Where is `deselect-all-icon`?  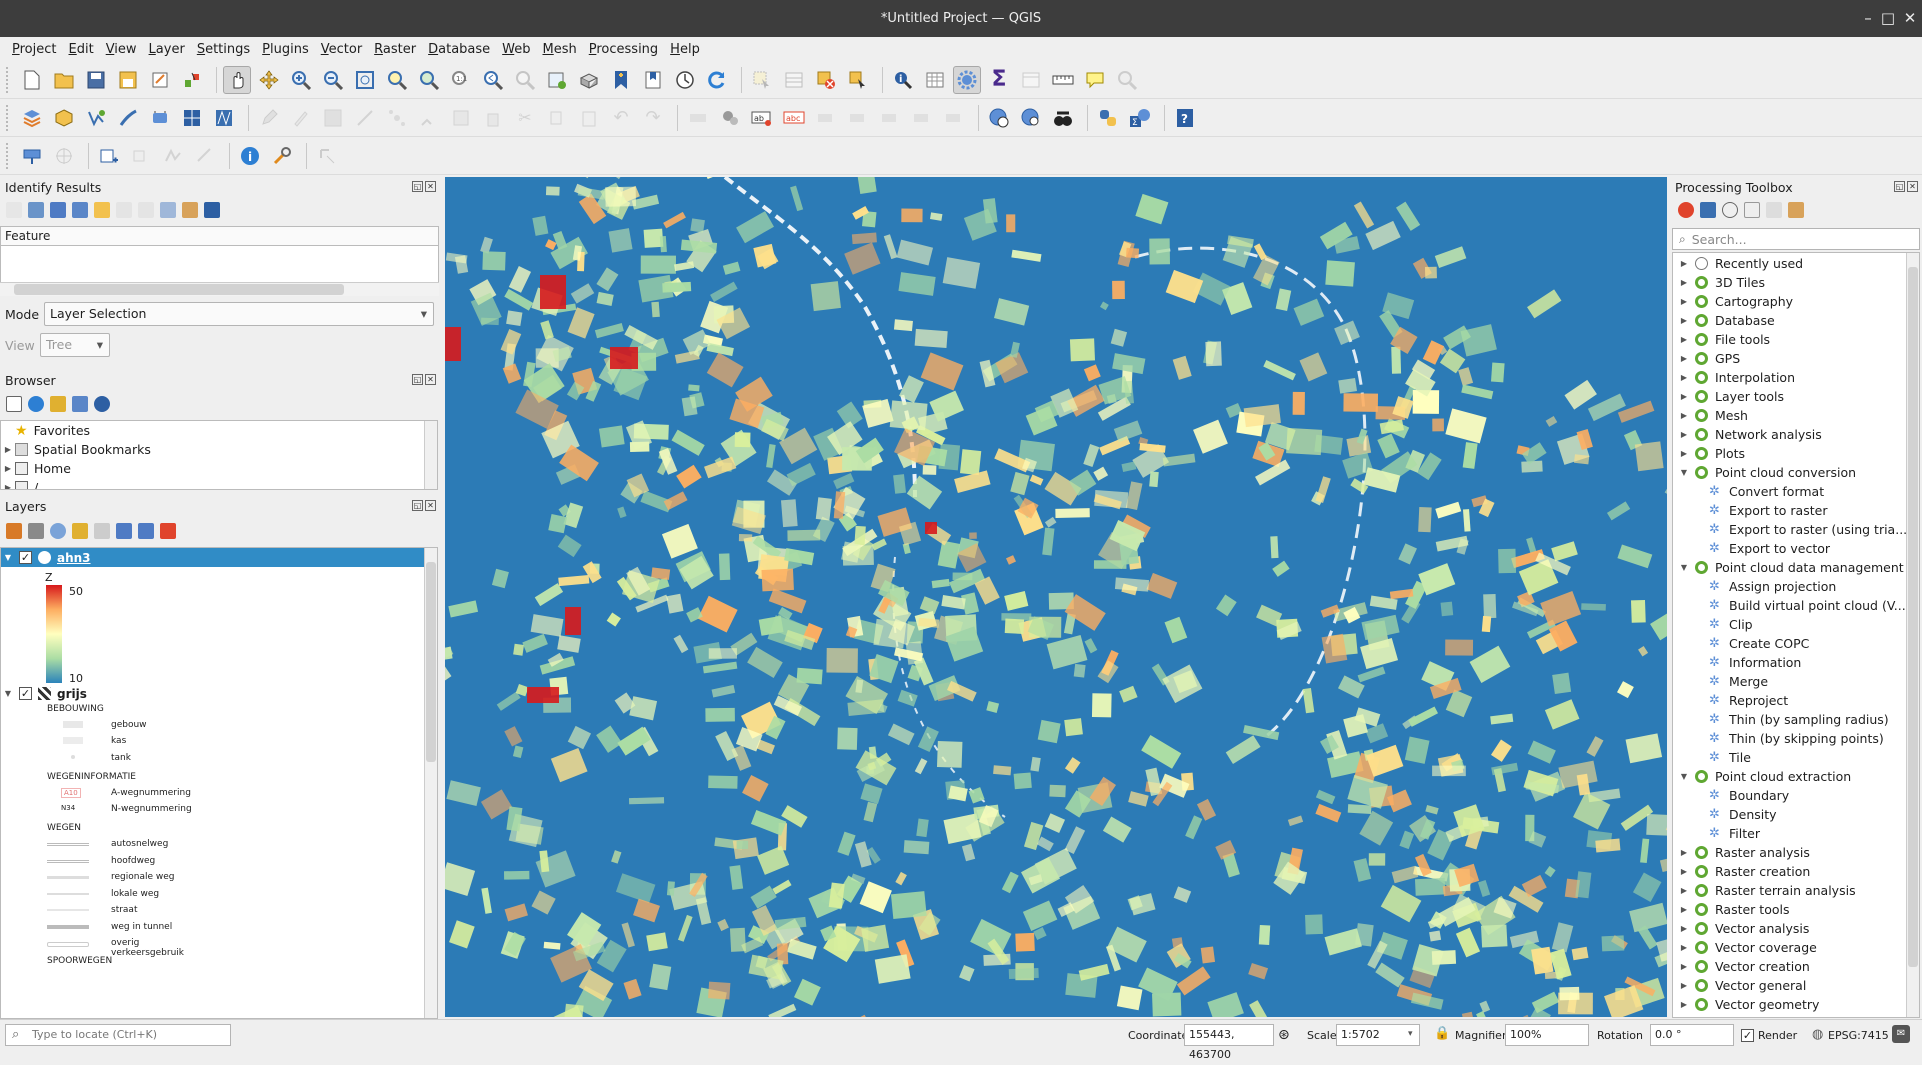
deselect-all-icon is located at coordinates (826, 80).